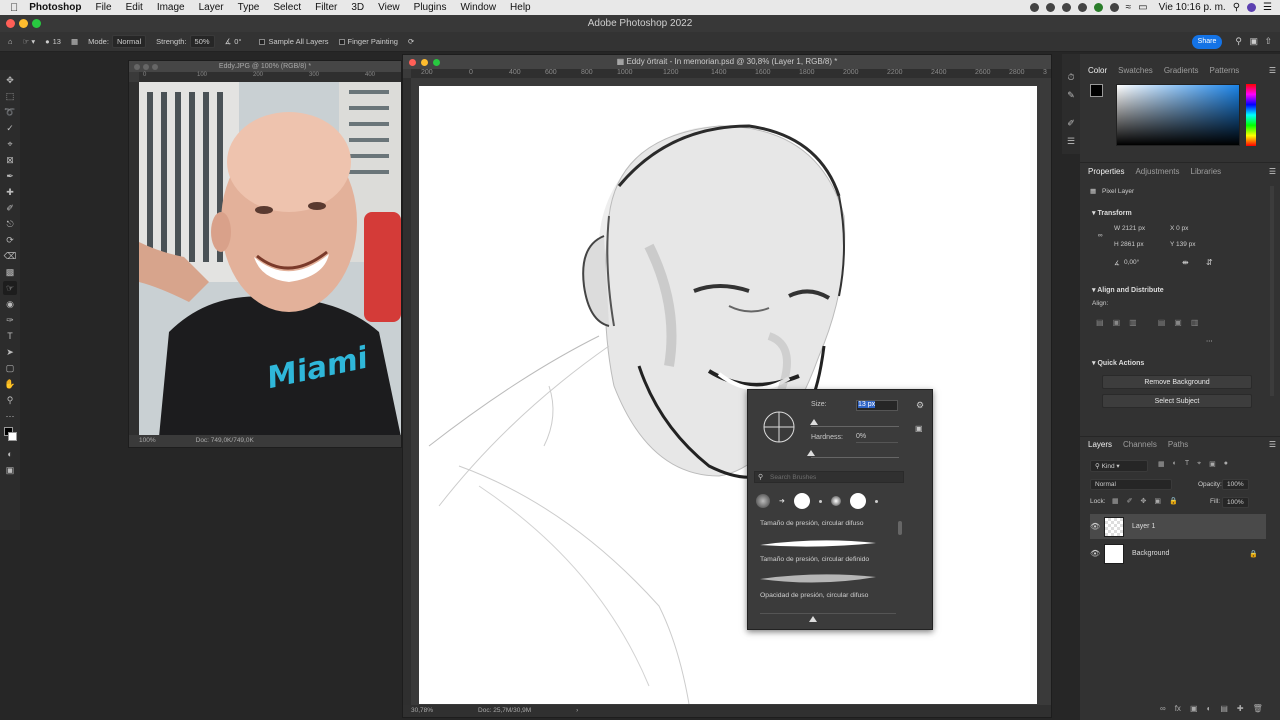  What do you see at coordinates (779, 427) in the screenshot?
I see `brush-angle-preview` at bounding box center [779, 427].